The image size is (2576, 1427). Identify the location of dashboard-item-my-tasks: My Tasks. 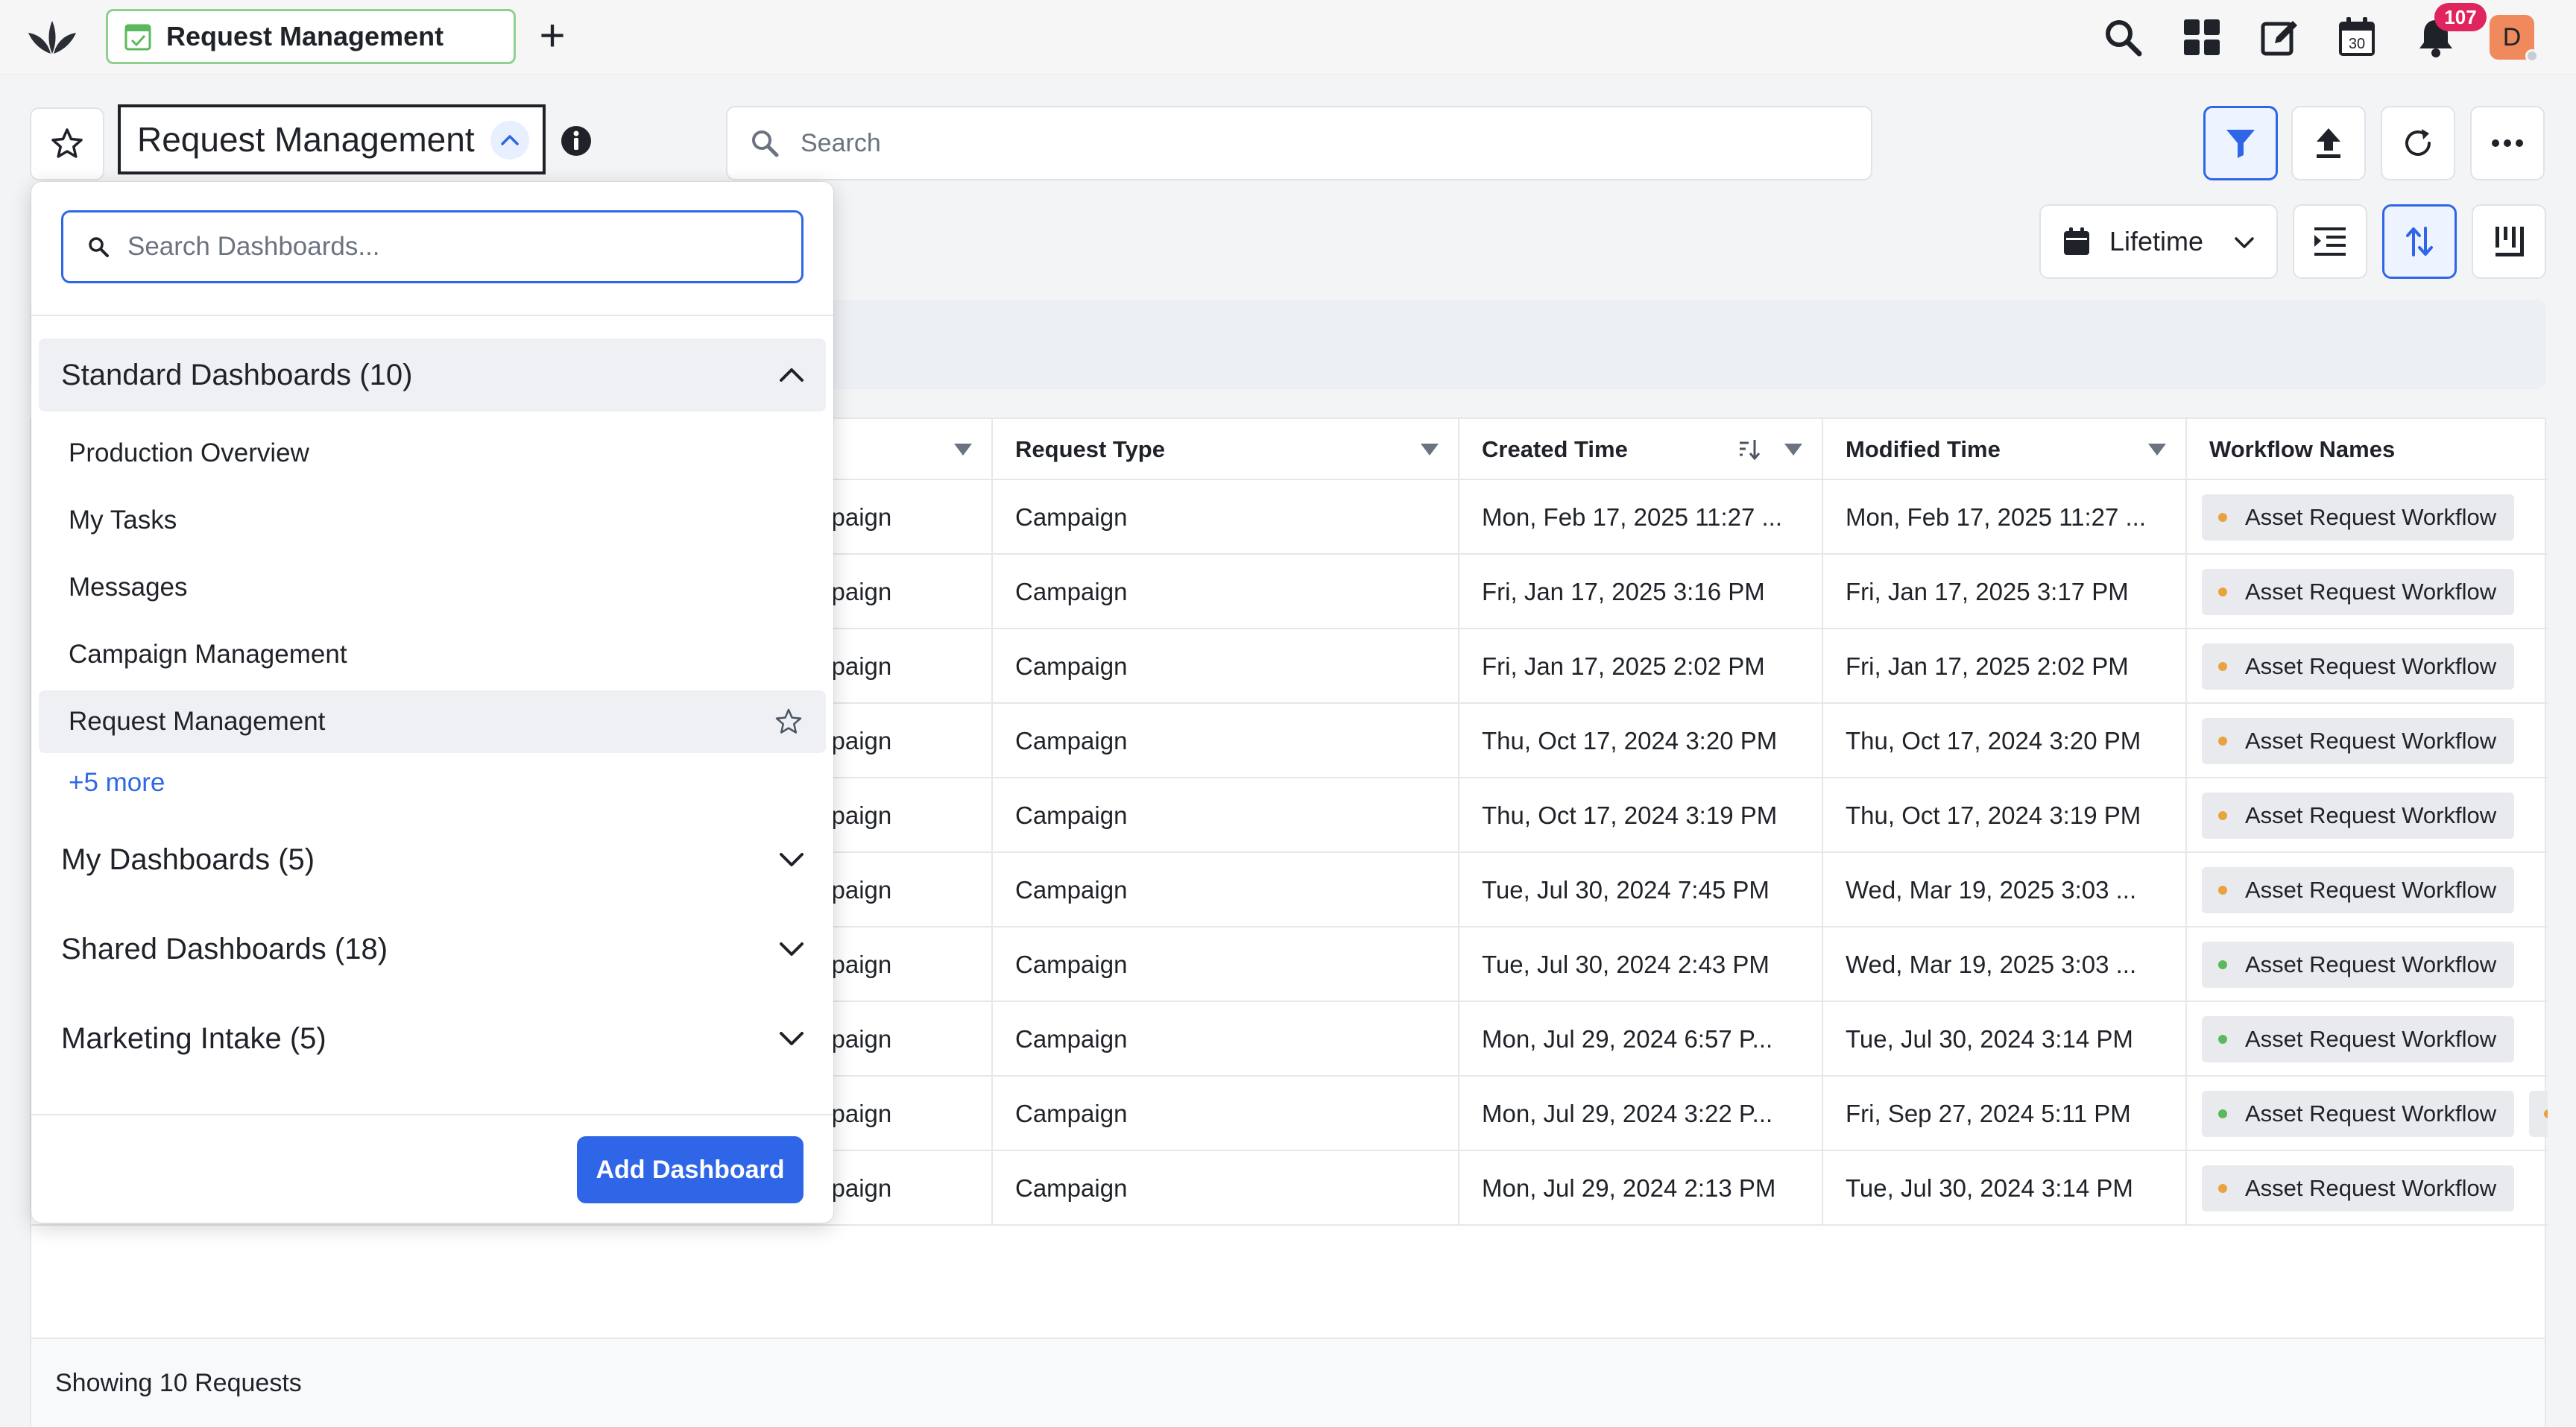
(433, 520).